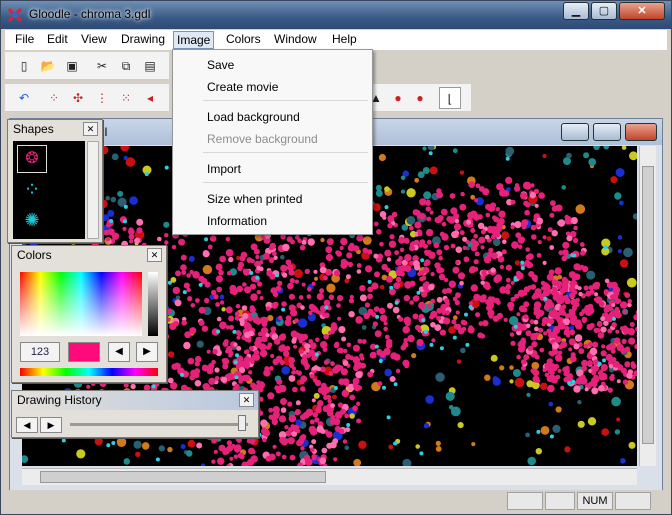  I want to click on shape-ring-icon: ❂, so click(32, 159).